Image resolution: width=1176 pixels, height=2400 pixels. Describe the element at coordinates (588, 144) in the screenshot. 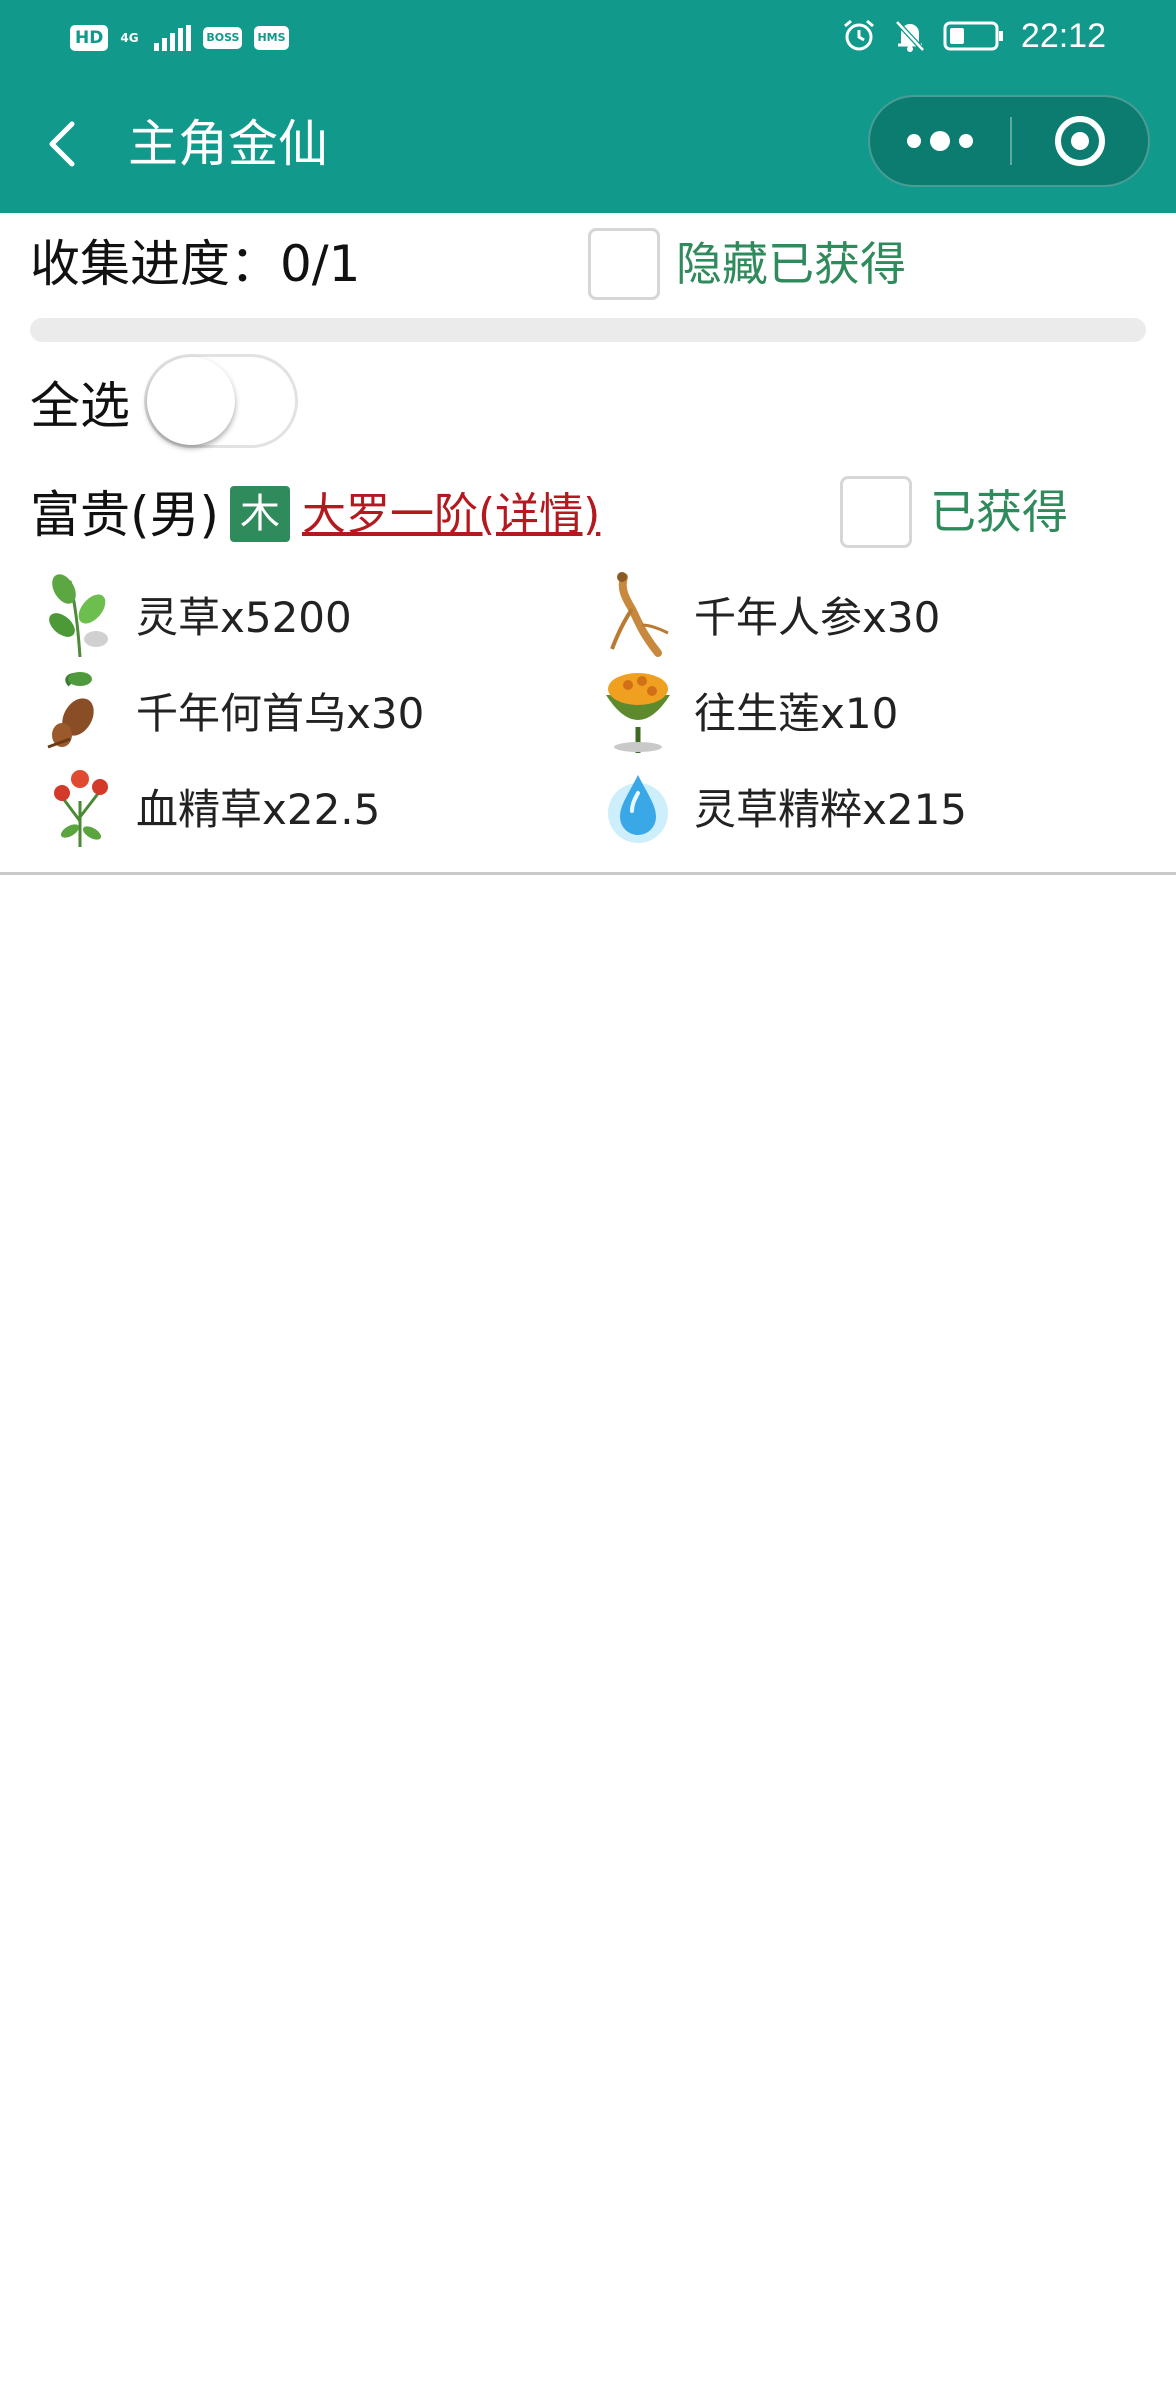

I see `nav-bar: 主角金仙` at that location.